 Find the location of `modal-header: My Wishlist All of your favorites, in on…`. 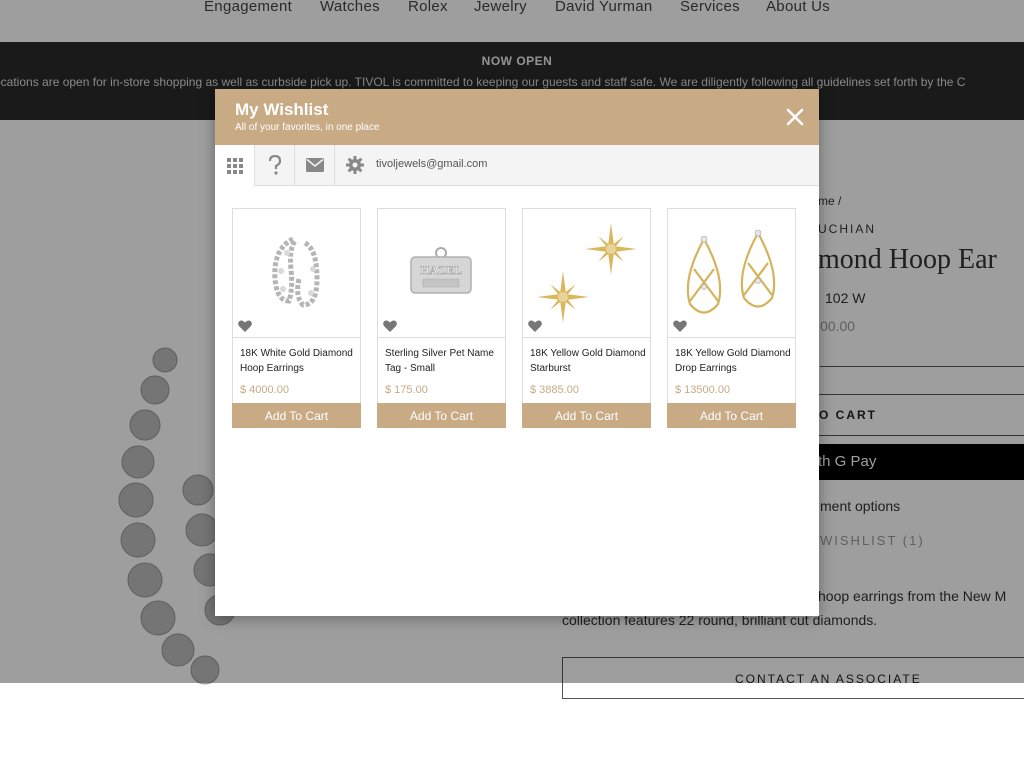

modal-header: My Wishlist All of your favorites, in on… is located at coordinates (517, 117).